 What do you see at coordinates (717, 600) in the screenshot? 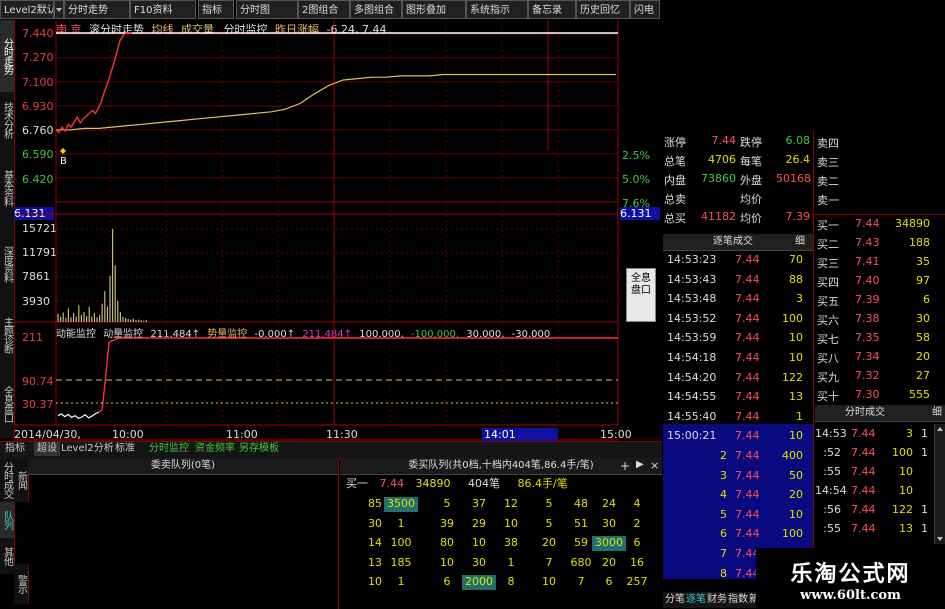
I see `tab-finance: 财务` at bounding box center [717, 600].